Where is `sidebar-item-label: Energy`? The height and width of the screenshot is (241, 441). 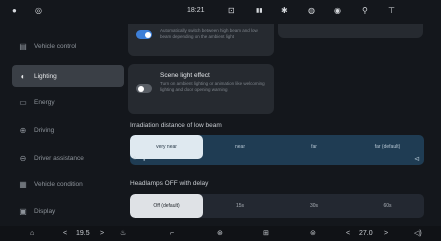 sidebar-item-label: Energy is located at coordinates (44, 102).